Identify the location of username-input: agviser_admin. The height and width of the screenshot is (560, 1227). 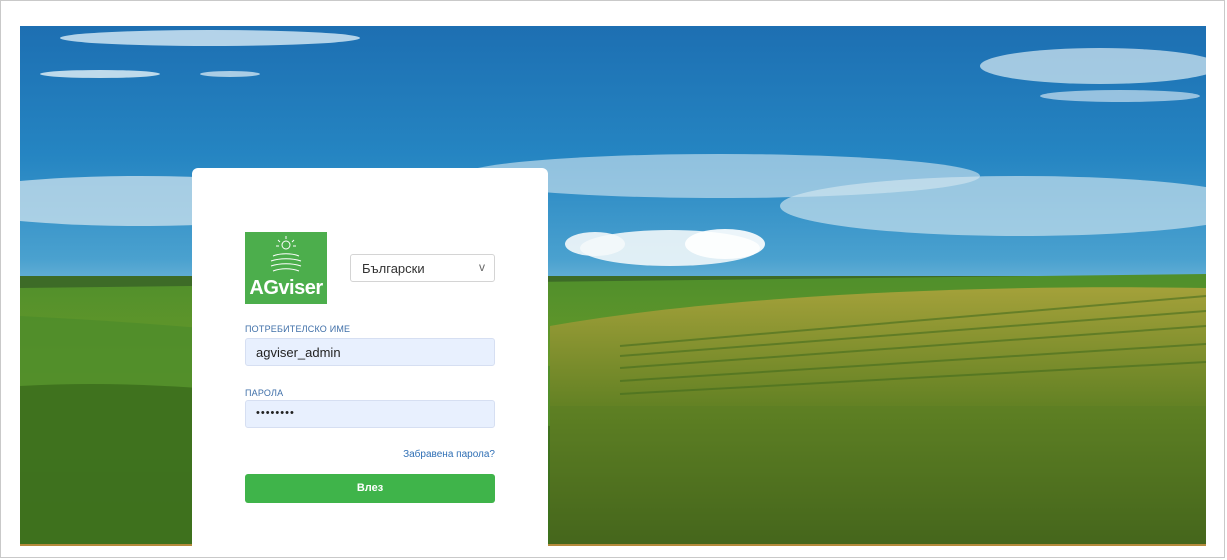
(370, 352).